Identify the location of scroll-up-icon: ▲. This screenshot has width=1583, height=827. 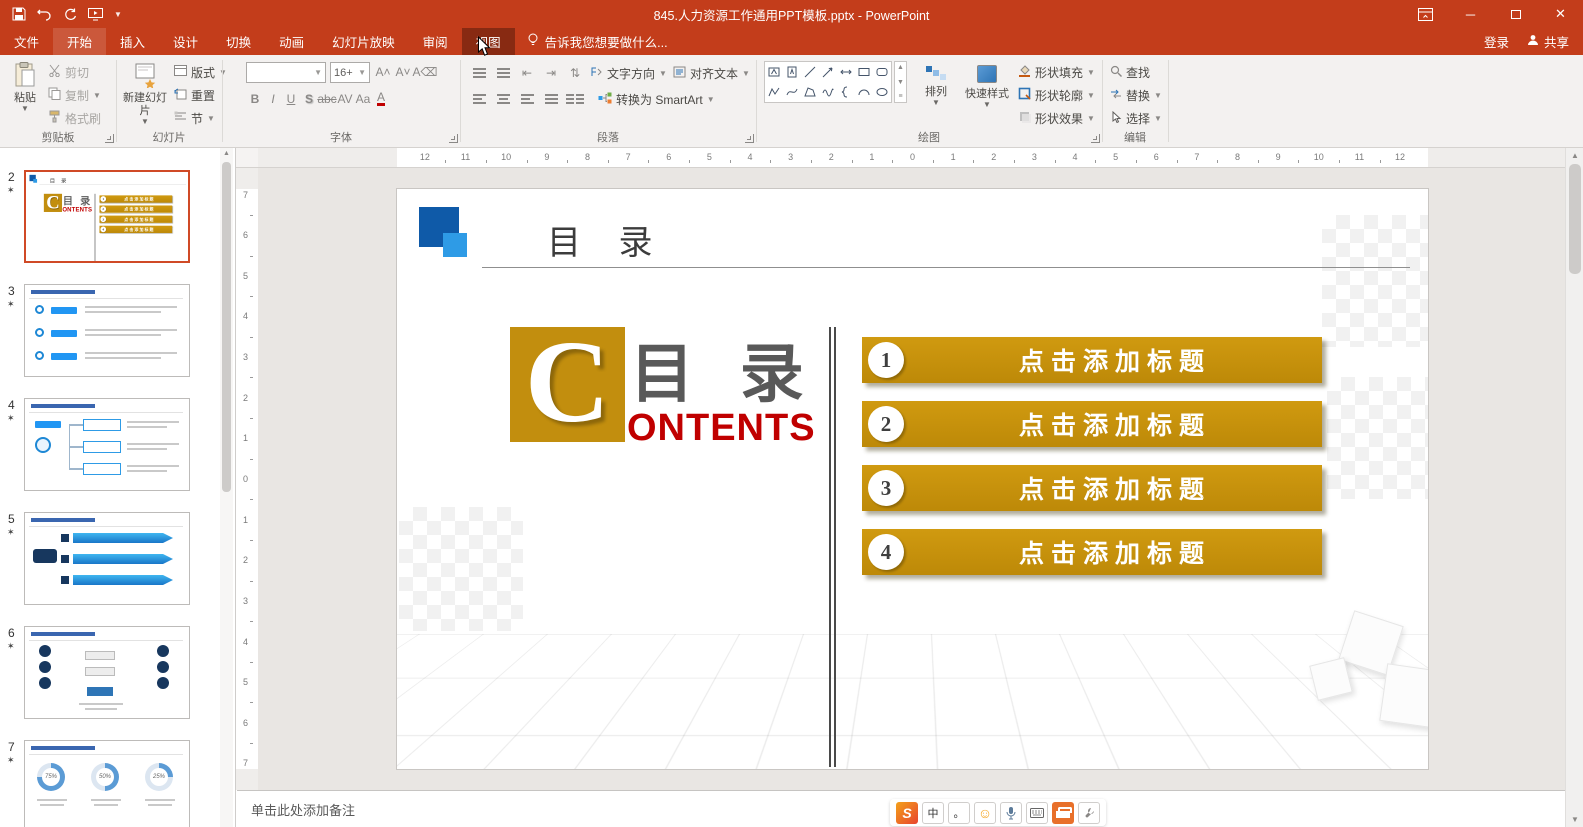
(226, 153).